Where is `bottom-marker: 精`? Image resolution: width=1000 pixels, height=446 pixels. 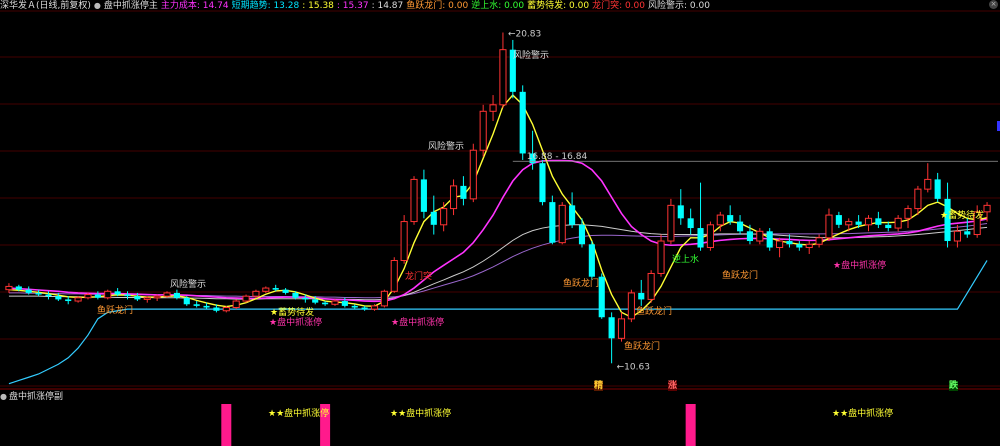 bottom-marker: 精 is located at coordinates (599, 386).